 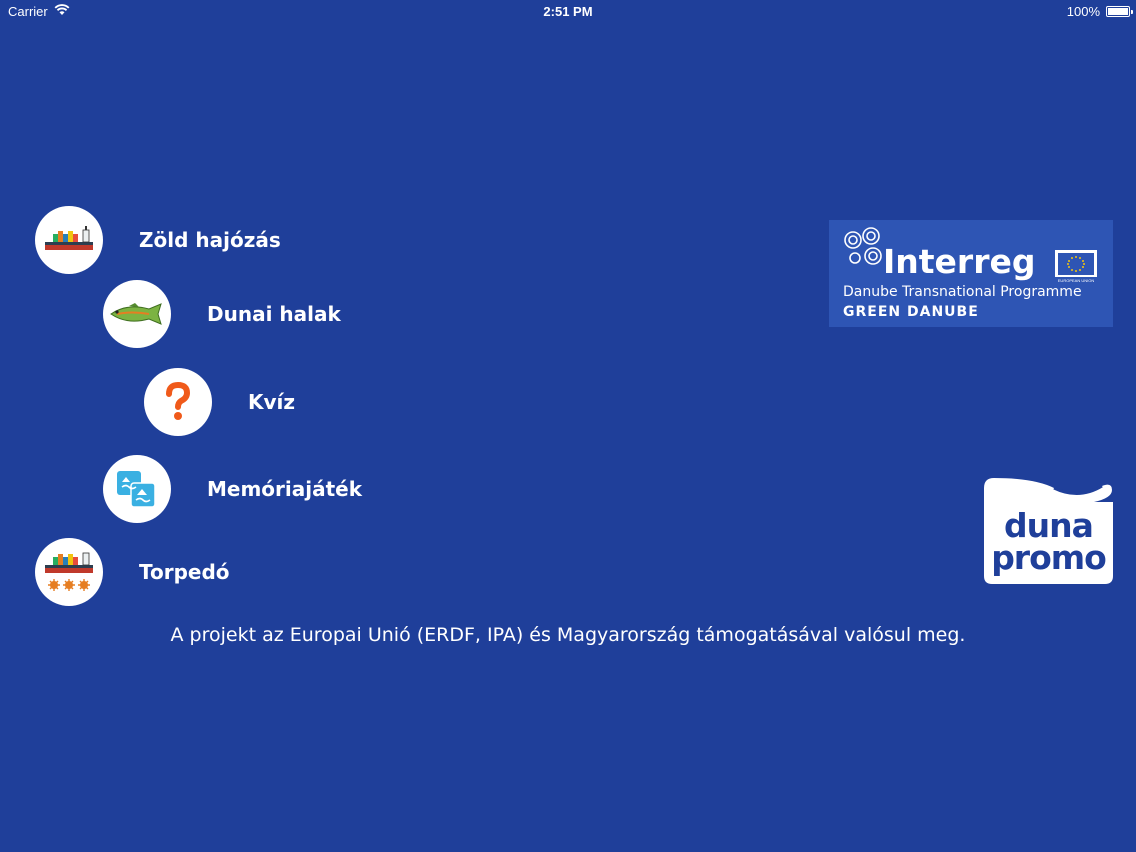 I want to click on project-name: GREEN DANUBE, so click(x=911, y=312).